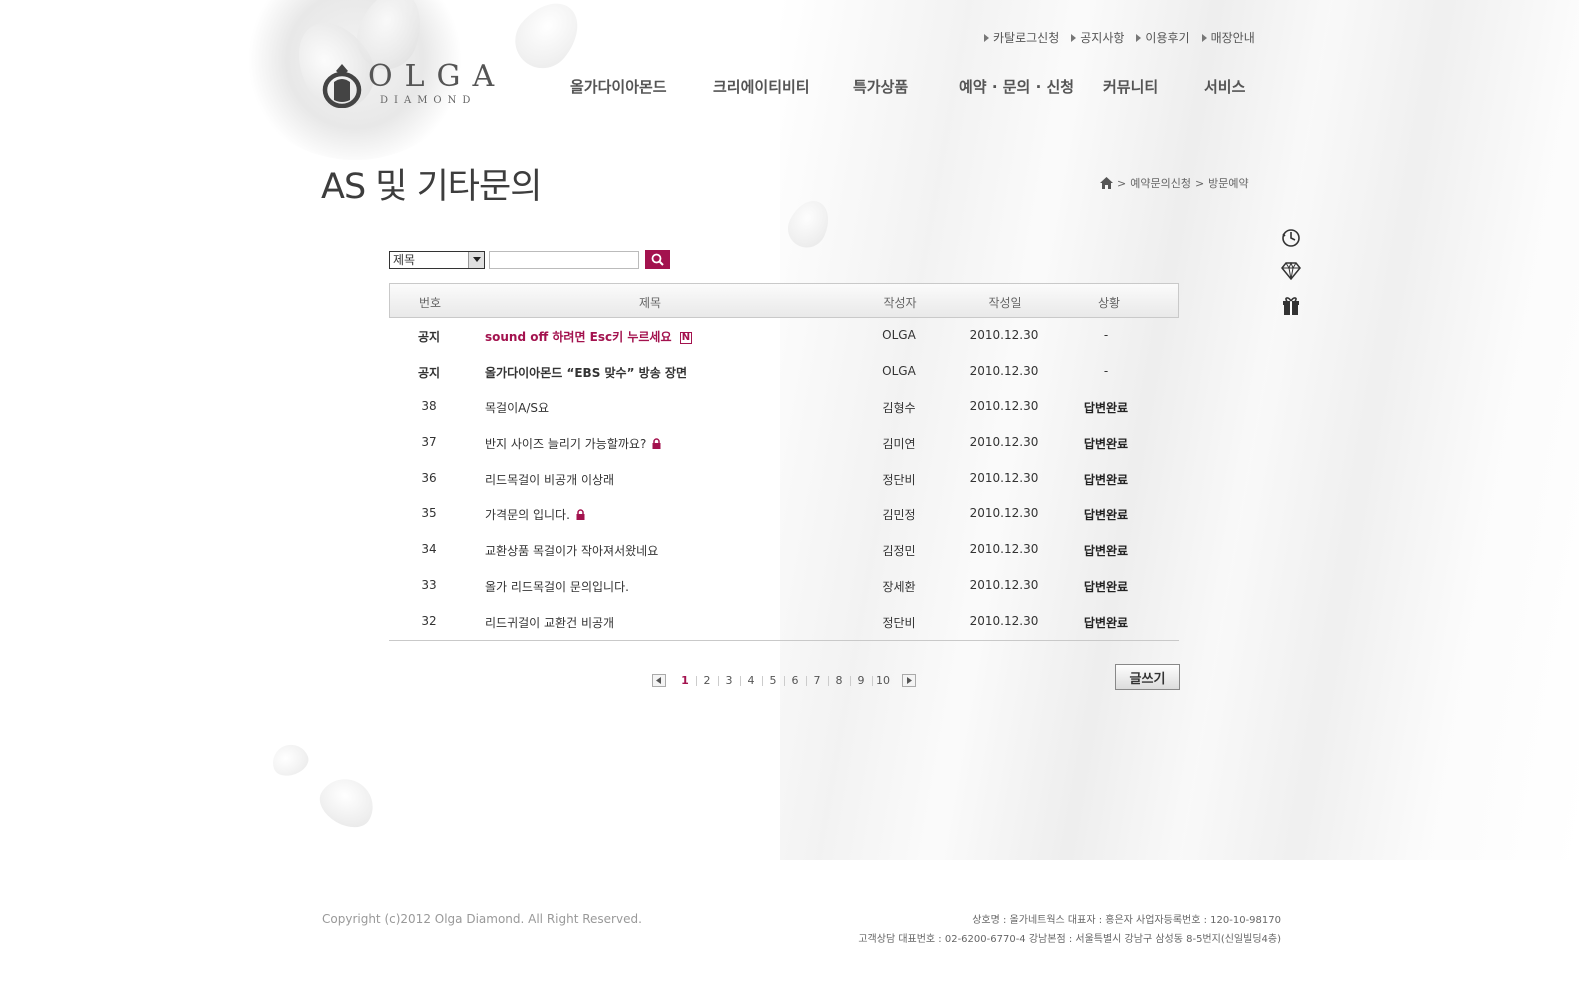 The width and height of the screenshot is (1579, 990). I want to click on chevron-right-icon, so click(909, 680).